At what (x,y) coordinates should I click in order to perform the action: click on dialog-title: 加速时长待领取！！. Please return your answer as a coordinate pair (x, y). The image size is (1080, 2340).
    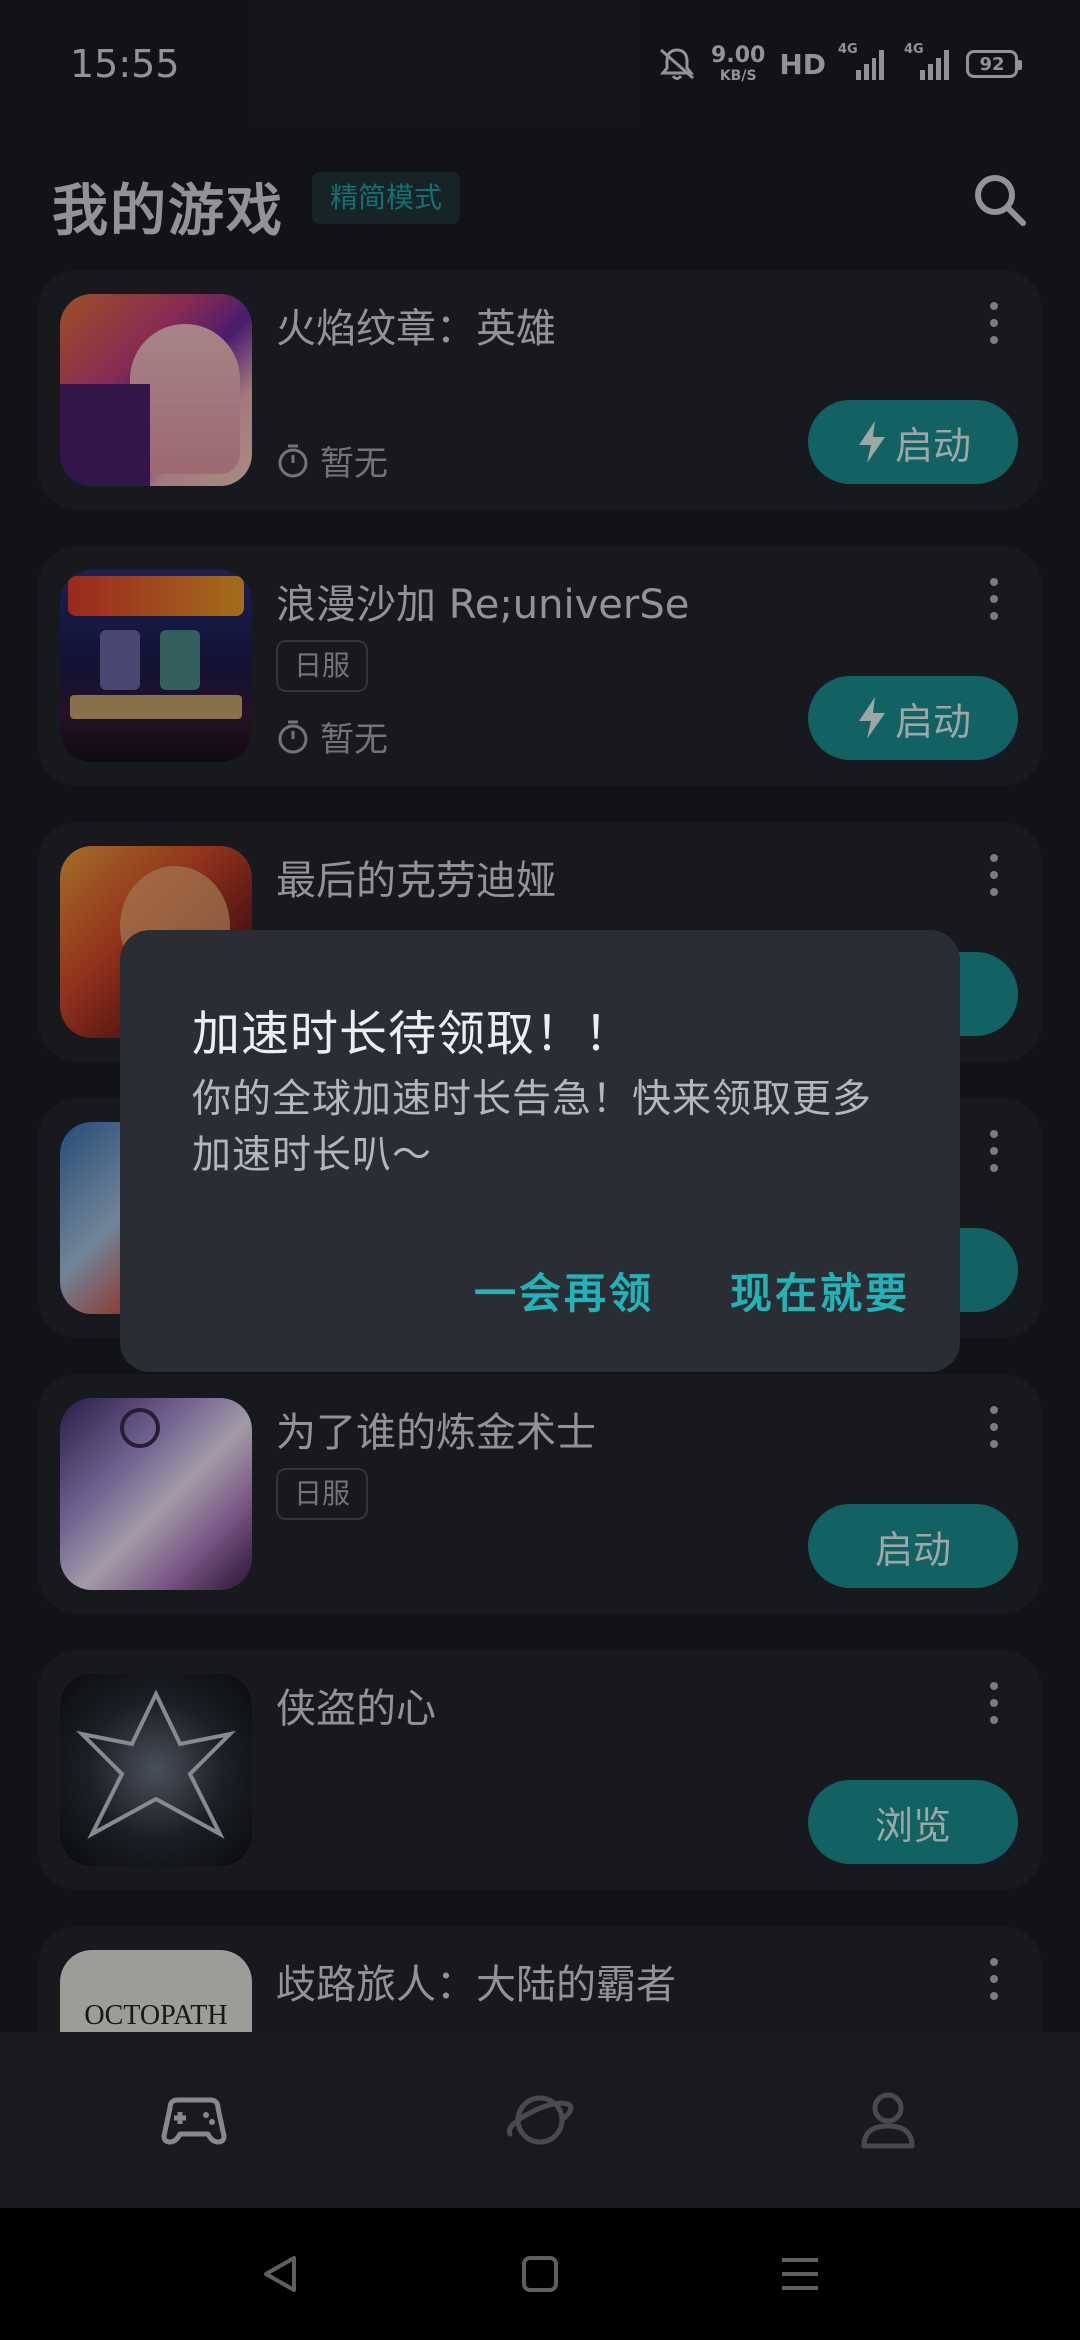
    Looking at the image, I should click on (413, 1034).